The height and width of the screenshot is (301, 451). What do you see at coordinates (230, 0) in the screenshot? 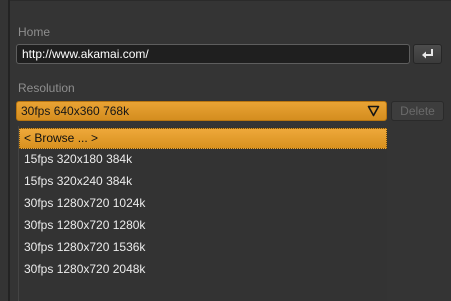
I see `top-divider` at bounding box center [230, 0].